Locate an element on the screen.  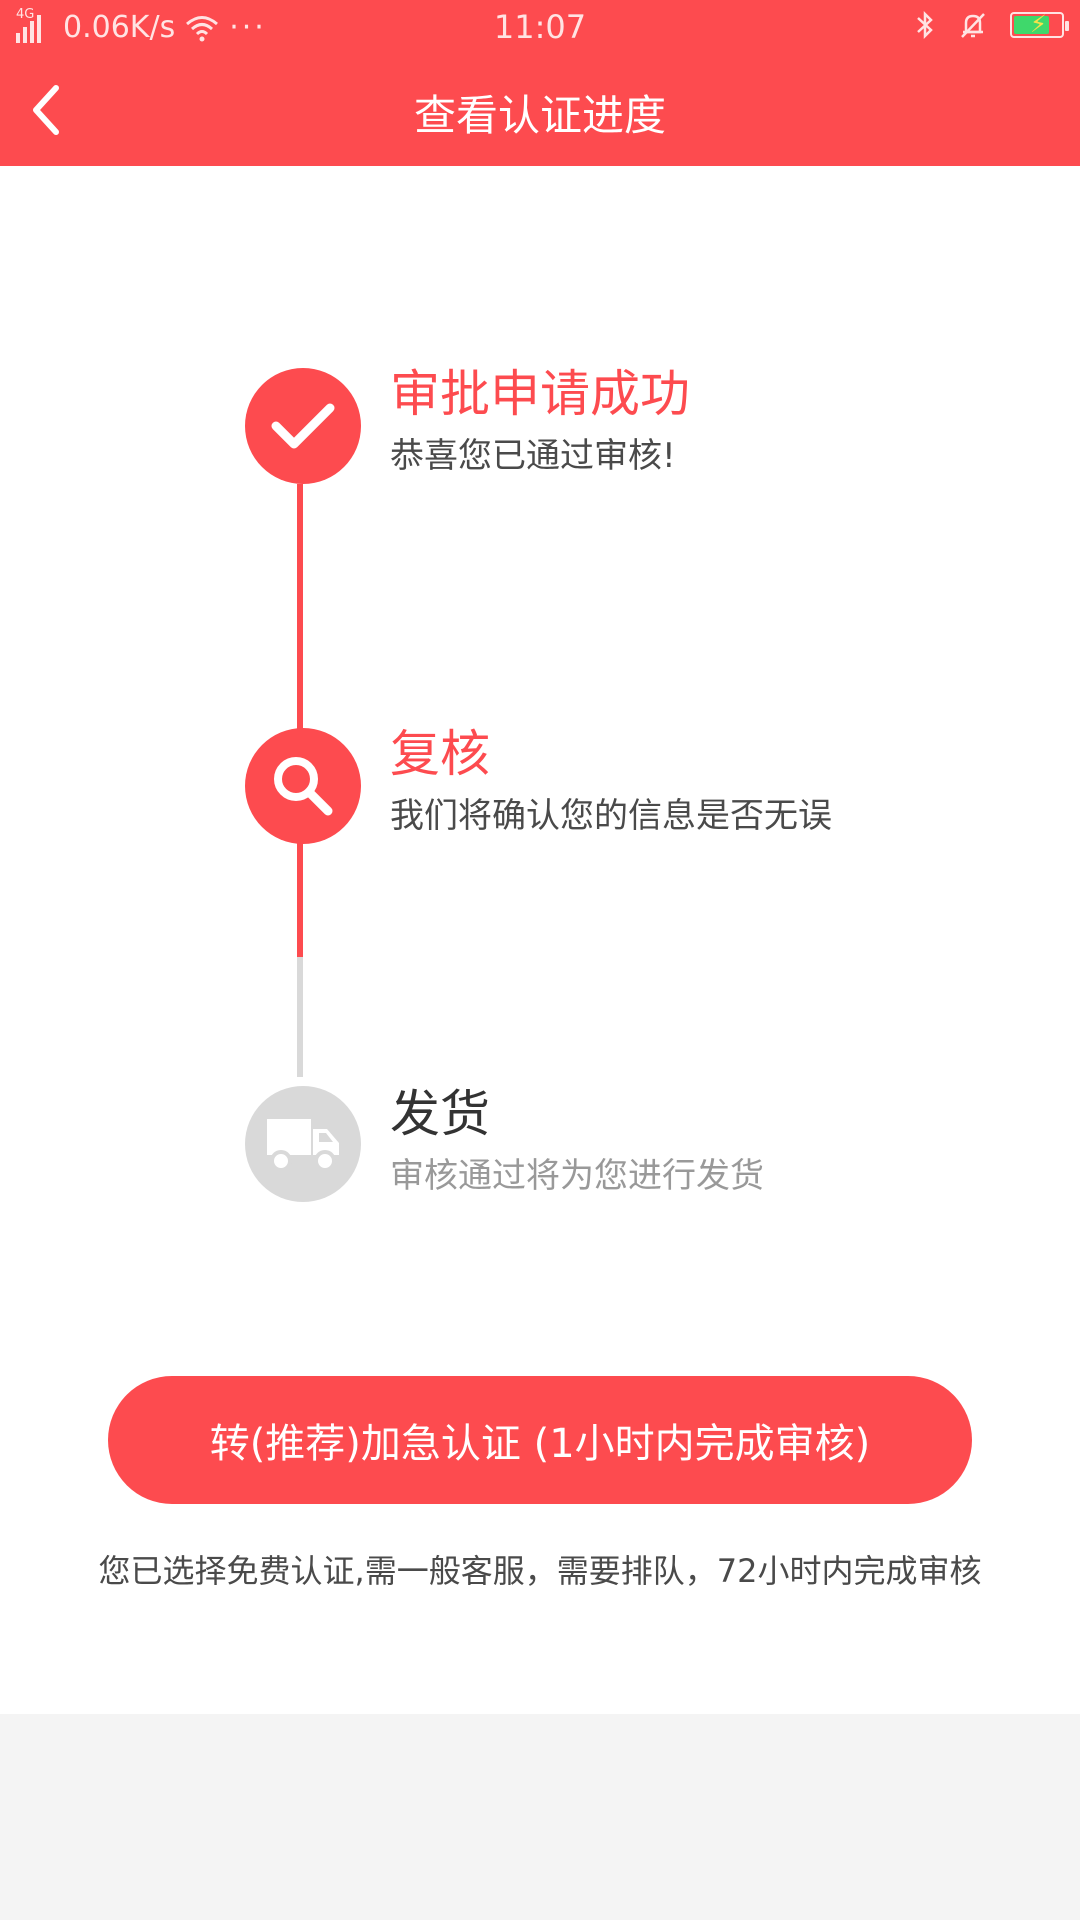
step-2-badge is located at coordinates (303, 786).